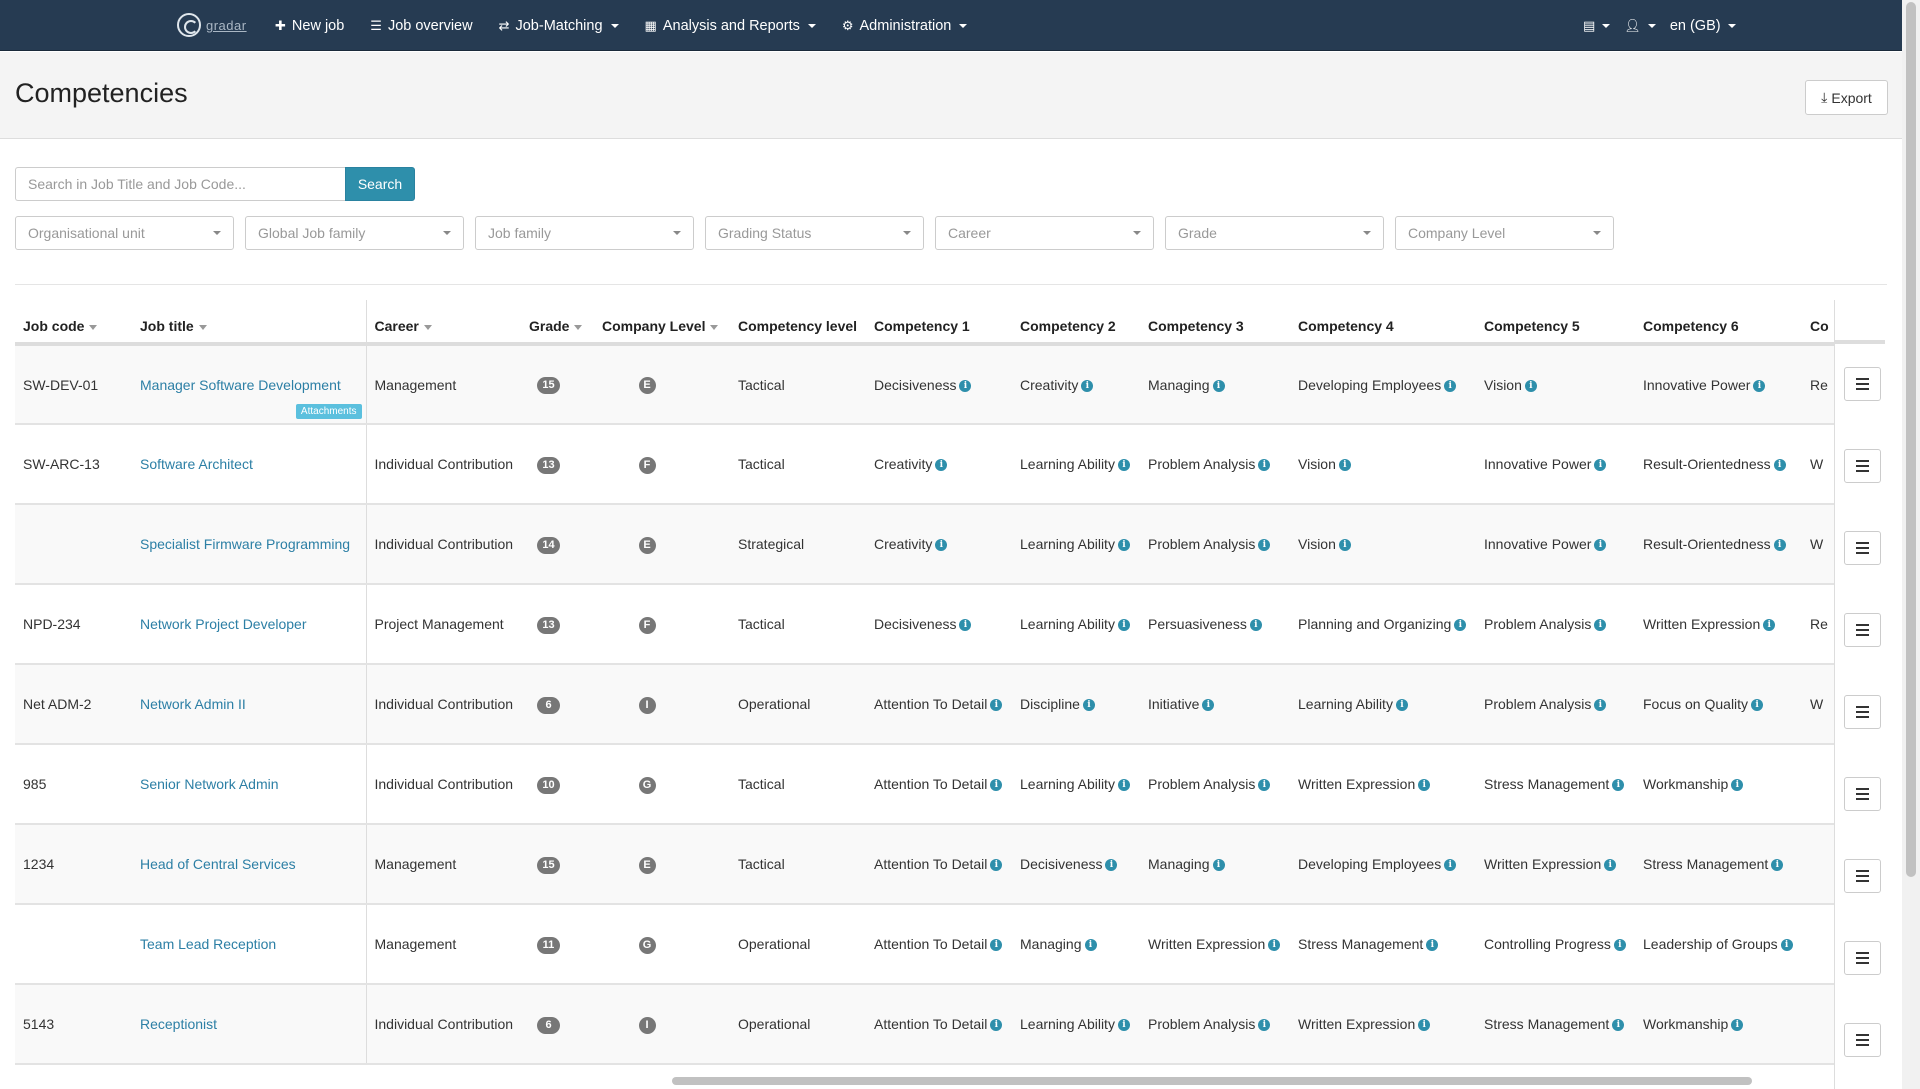 The height and width of the screenshot is (1089, 1920). What do you see at coordinates (1597, 26) in the screenshot?
I see `help-menu: ▤` at bounding box center [1597, 26].